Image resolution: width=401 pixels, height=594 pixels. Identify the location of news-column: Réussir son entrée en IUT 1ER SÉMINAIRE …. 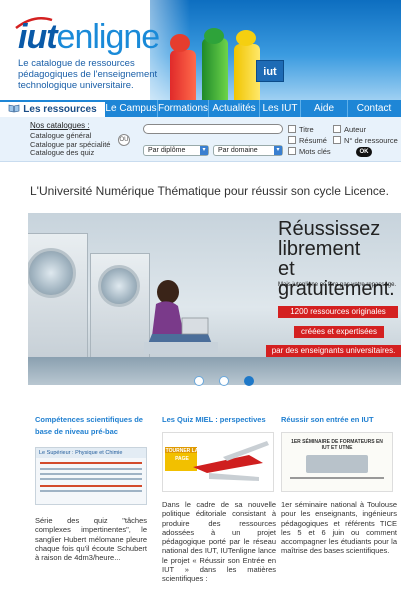
(339, 484).